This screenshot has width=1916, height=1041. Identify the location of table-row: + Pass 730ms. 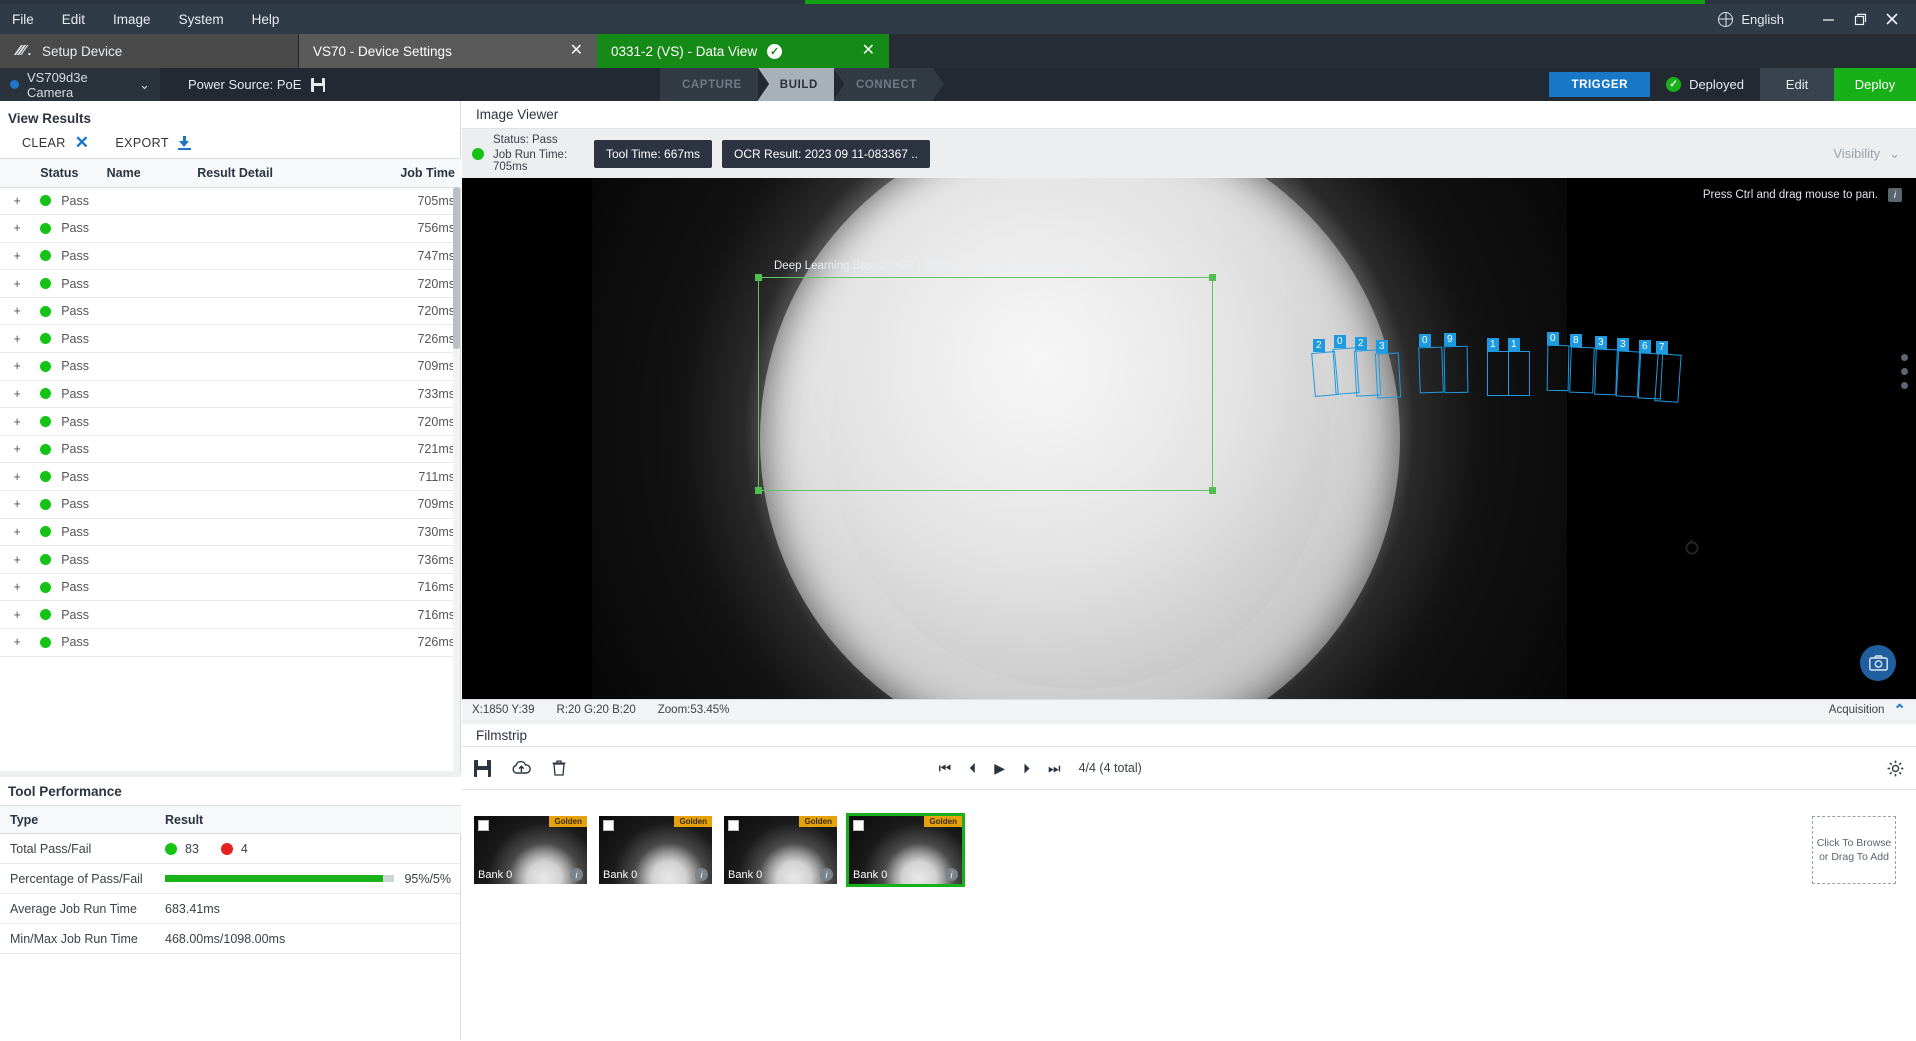
(230, 532).